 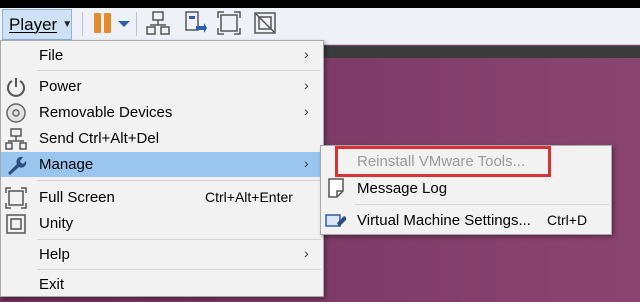 I want to click on menu-item-label: Power, so click(x=60, y=86).